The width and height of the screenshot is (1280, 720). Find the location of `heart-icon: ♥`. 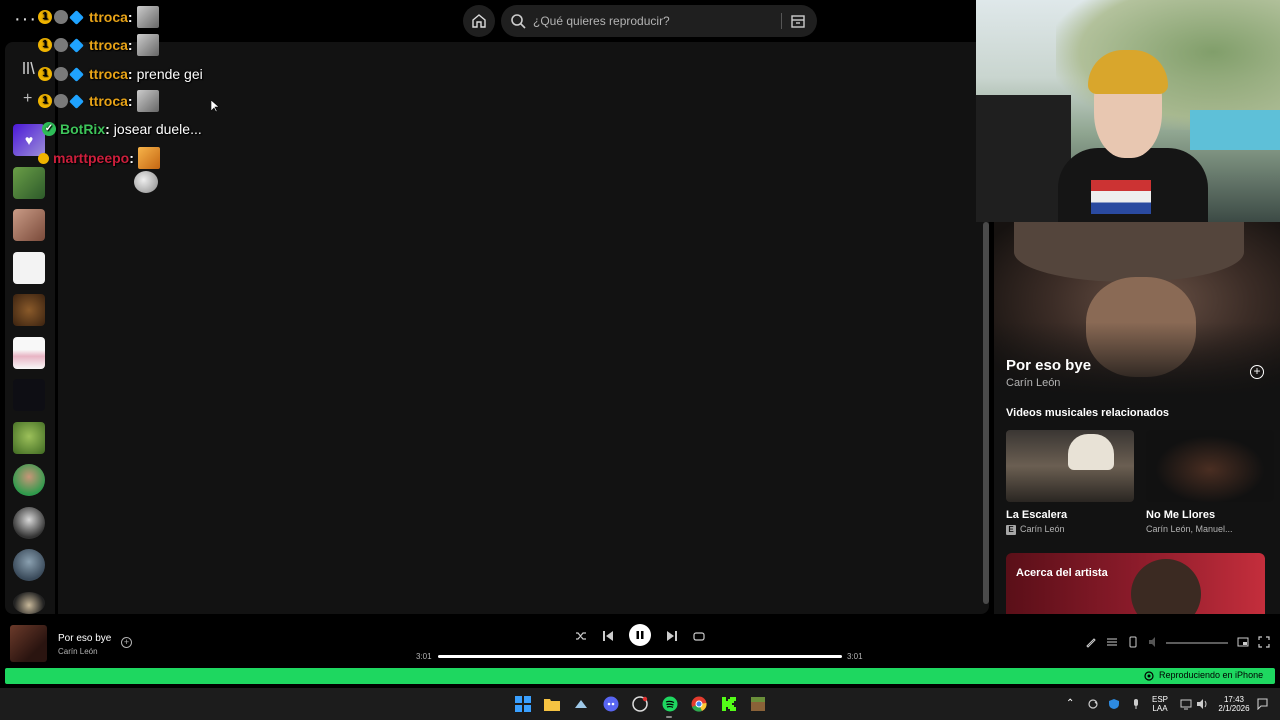

heart-icon: ♥ is located at coordinates (29, 140).